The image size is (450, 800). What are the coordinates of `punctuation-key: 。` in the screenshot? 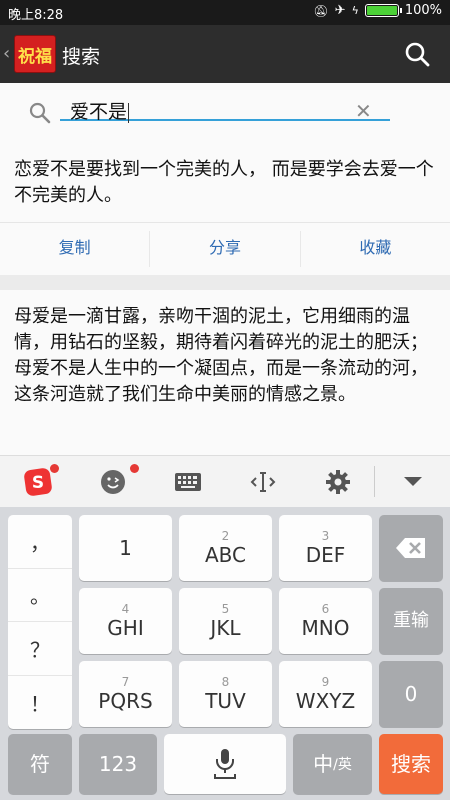 It's located at (40, 595).